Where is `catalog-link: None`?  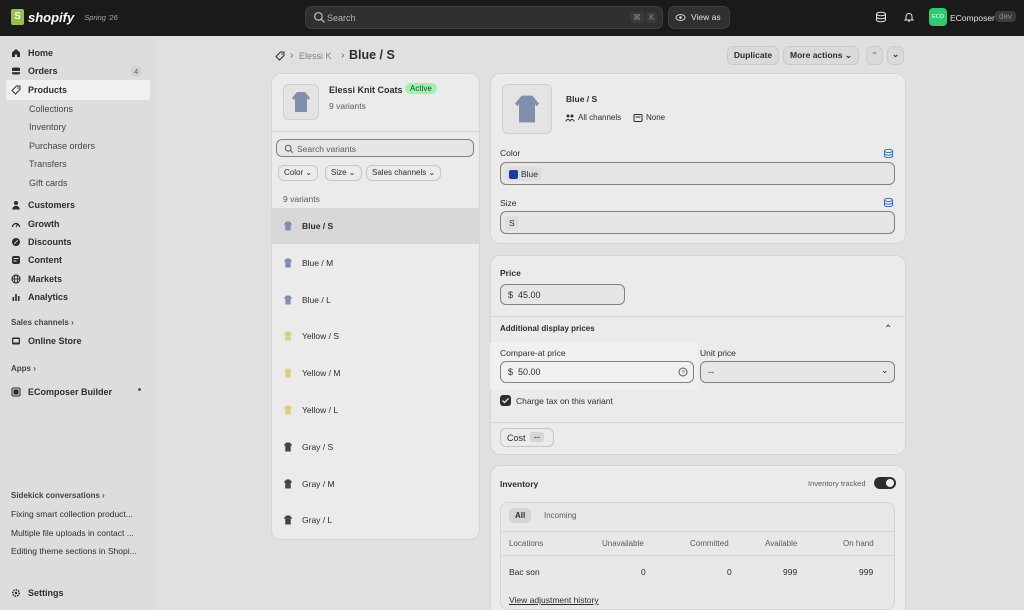
catalog-link: None is located at coordinates (655, 117).